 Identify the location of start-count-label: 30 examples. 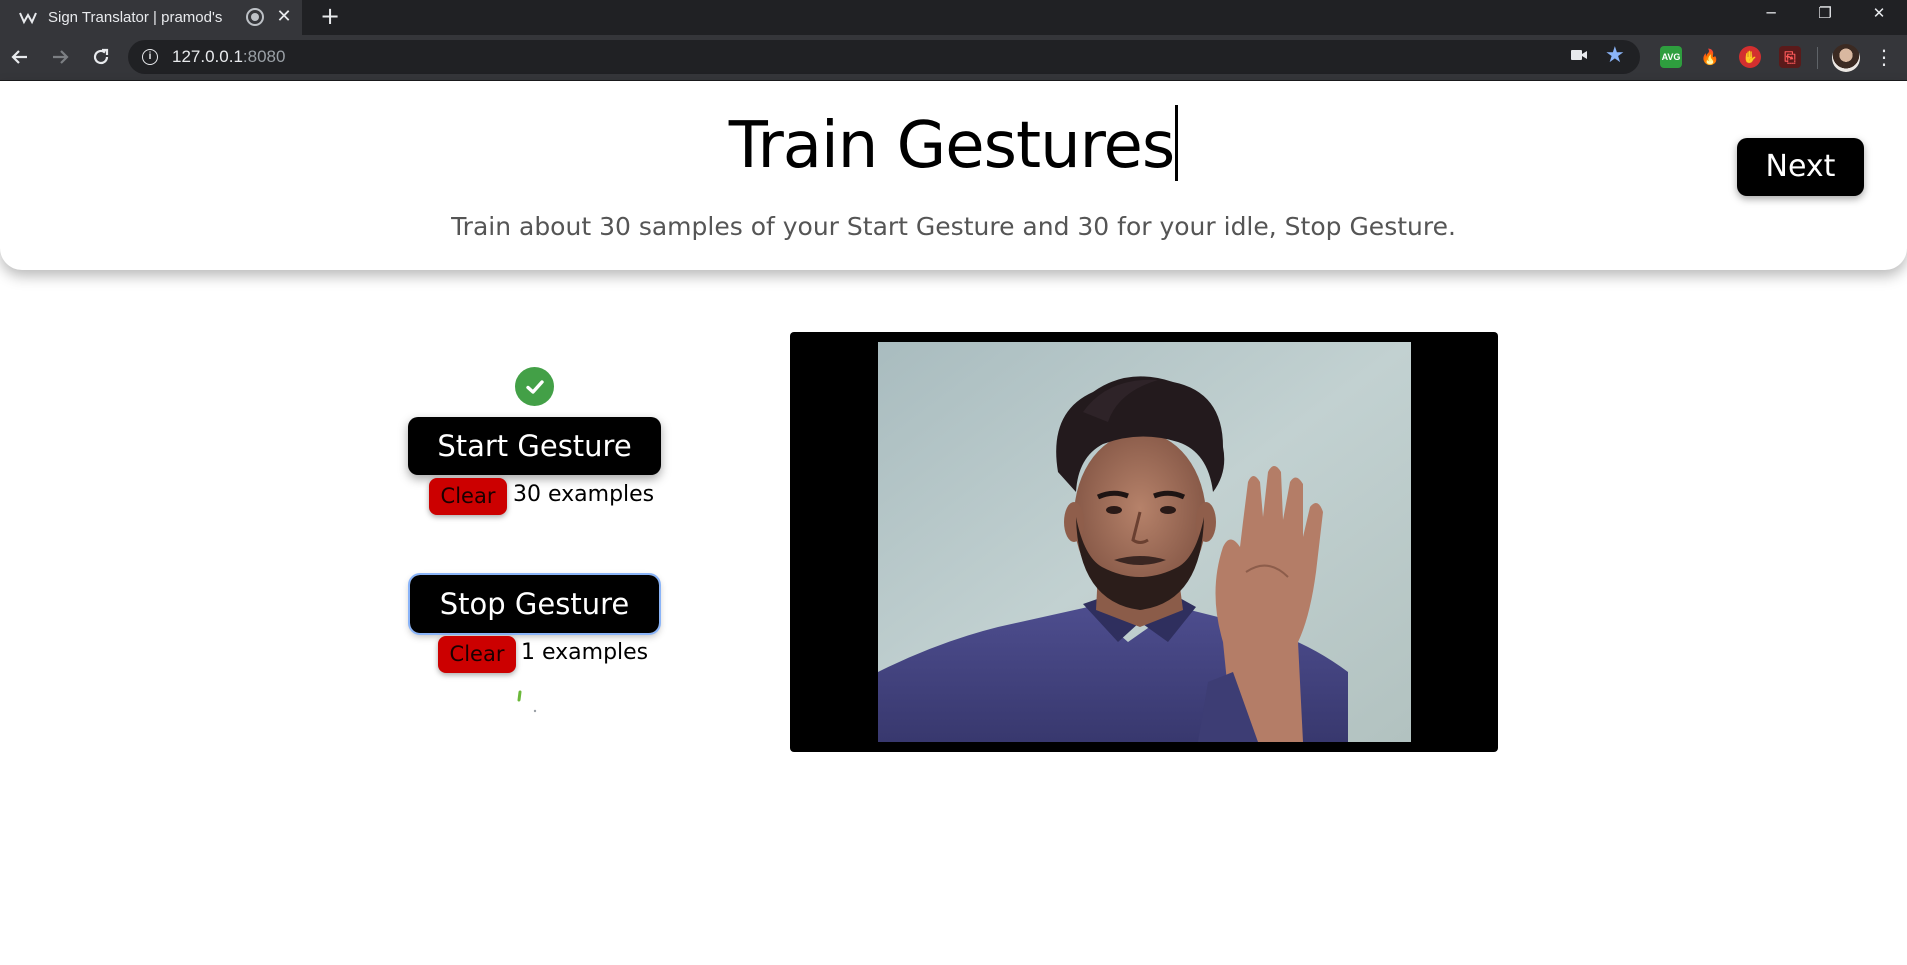
(584, 494).